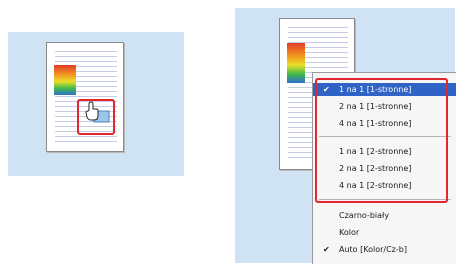 This screenshot has height=264, width=456. What do you see at coordinates (384, 232) in the screenshot?
I see `menu-item-kolor: Kolor` at bounding box center [384, 232].